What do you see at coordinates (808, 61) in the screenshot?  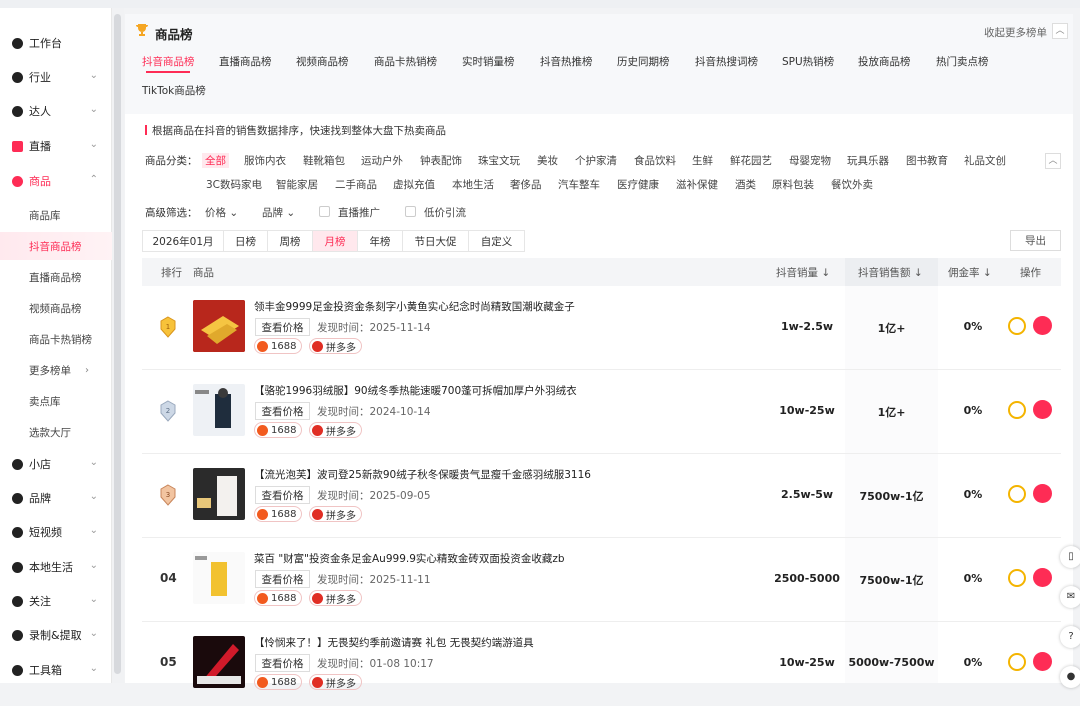 I see `tab-spu-rank: SPU热销榜` at bounding box center [808, 61].